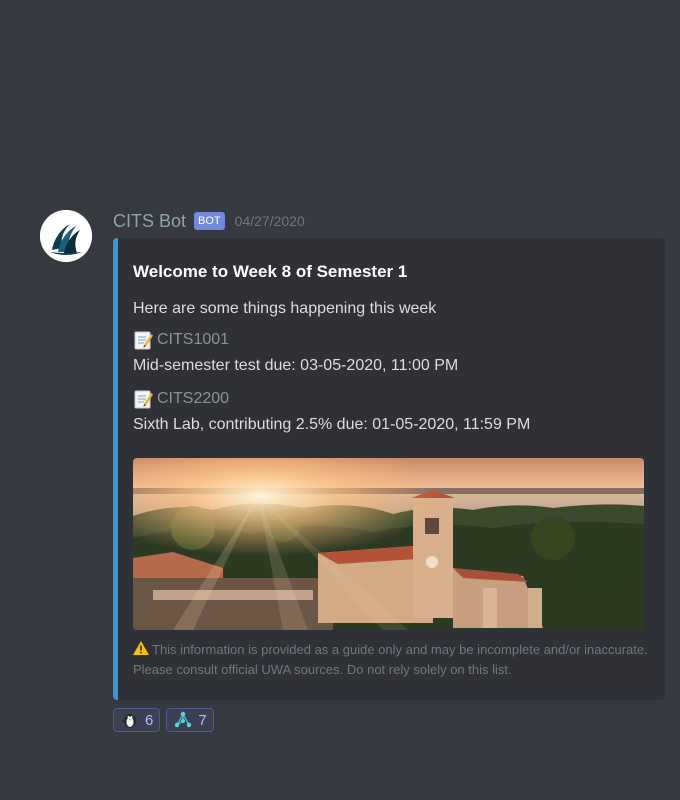  I want to click on embed-description: Here are some things happening this week, so click(285, 308).